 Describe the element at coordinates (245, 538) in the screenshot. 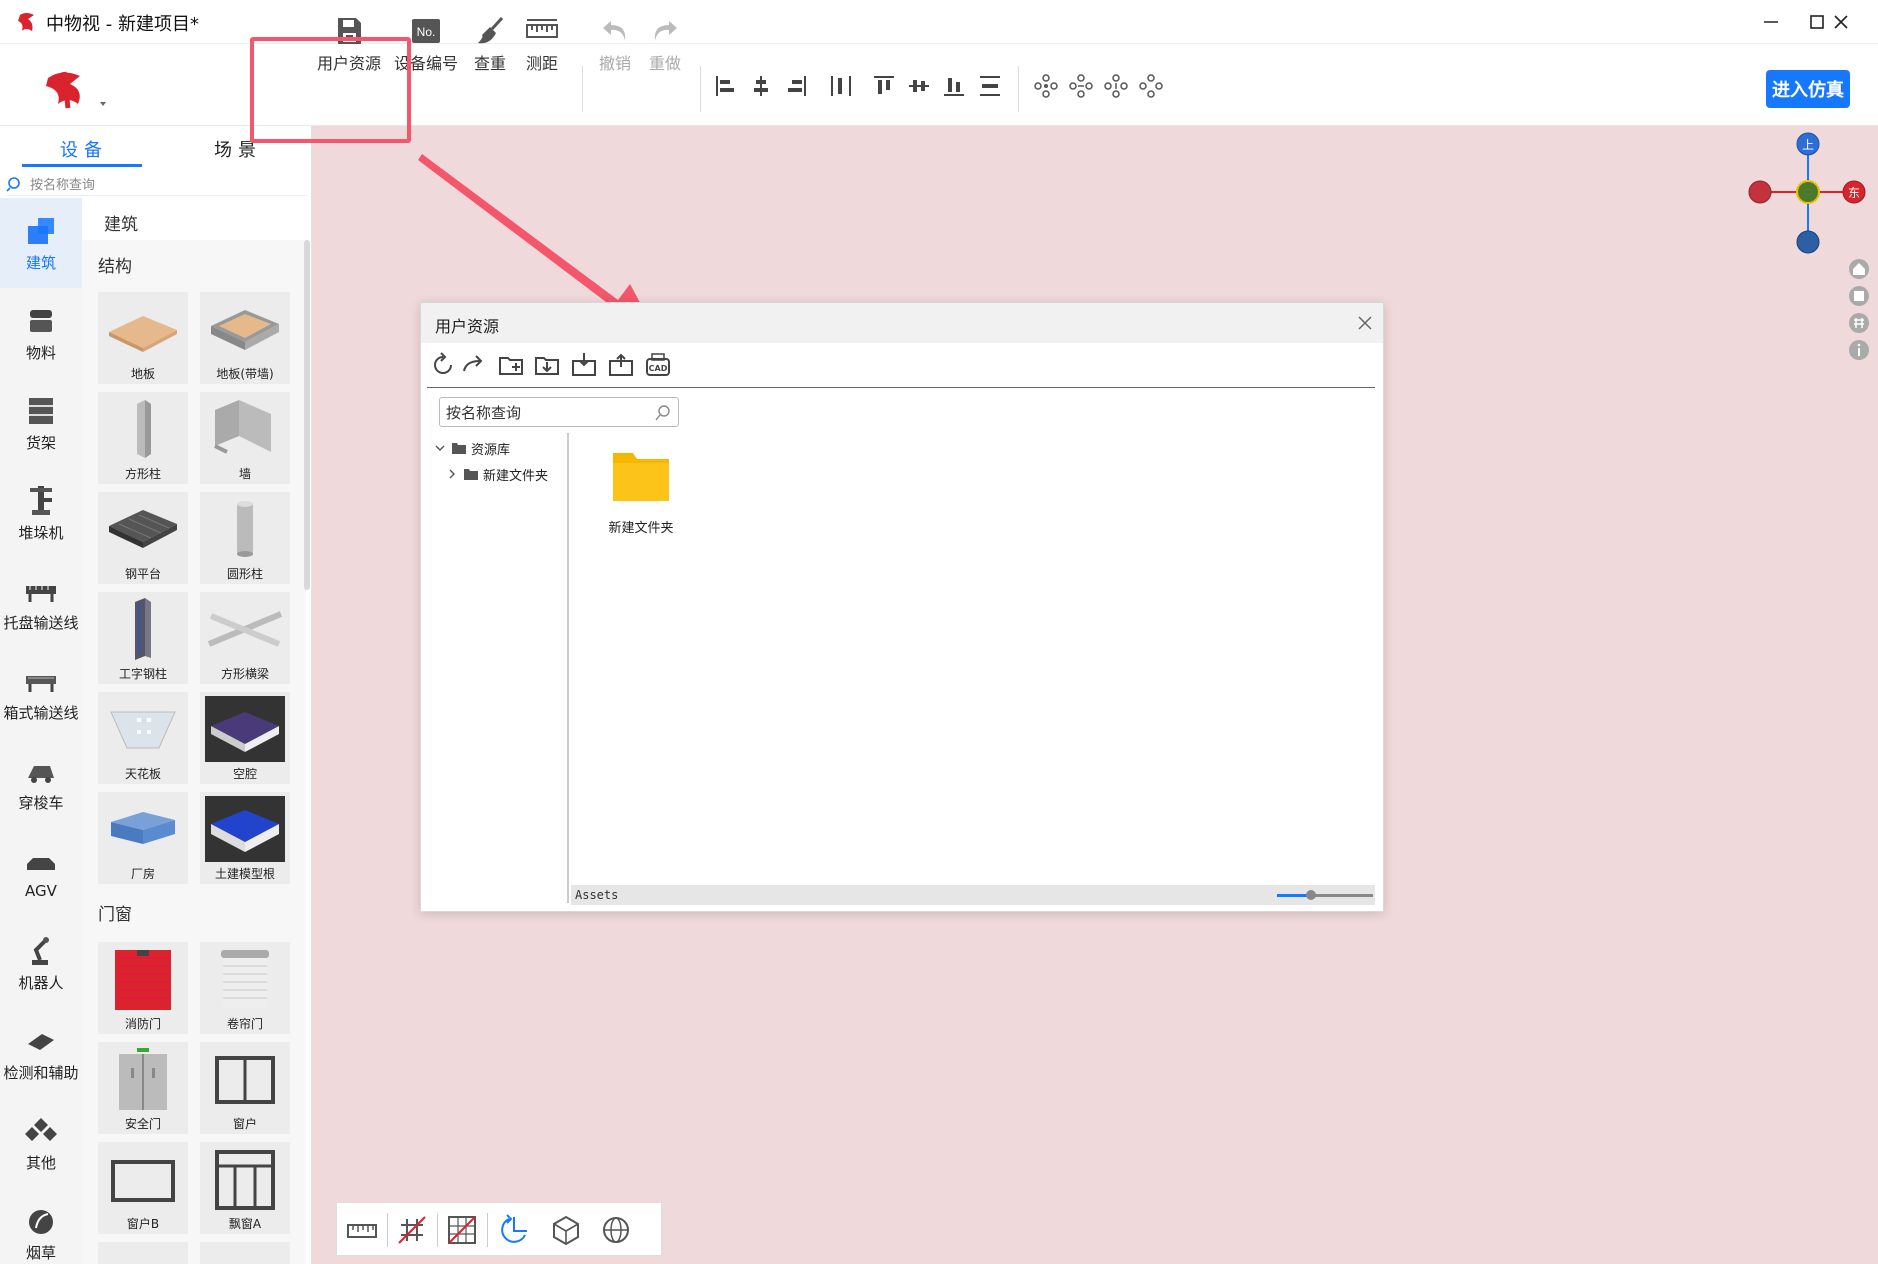

I see `item-round-column: 圆形柱` at that location.